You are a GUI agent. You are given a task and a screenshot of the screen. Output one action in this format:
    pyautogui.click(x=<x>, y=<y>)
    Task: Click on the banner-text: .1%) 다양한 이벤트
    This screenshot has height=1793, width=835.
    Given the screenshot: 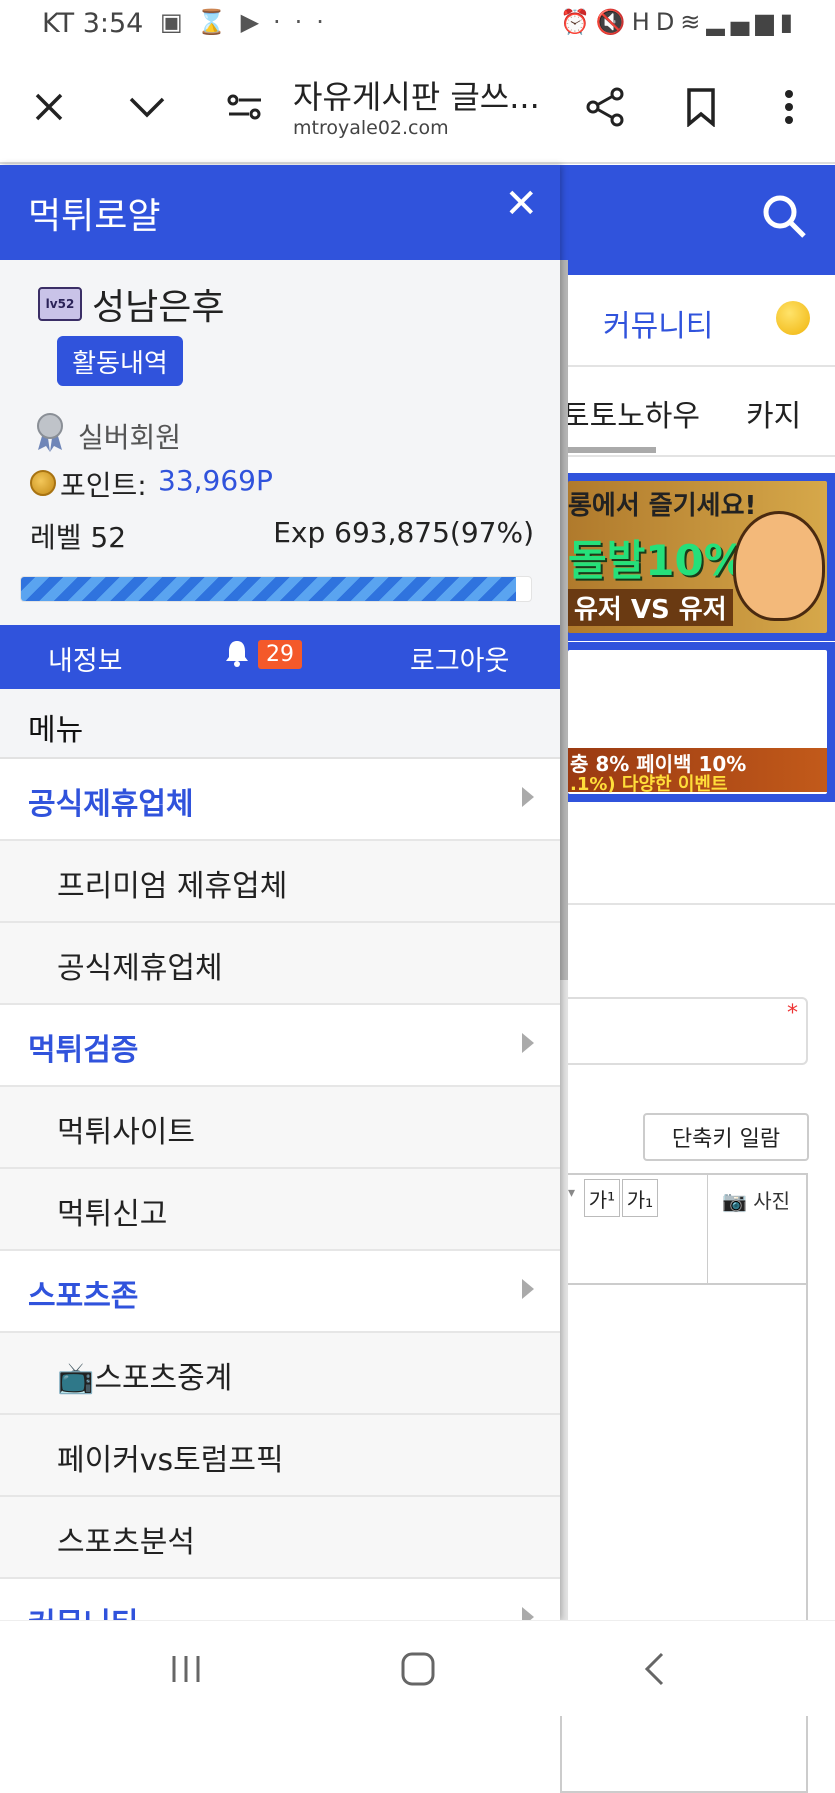 What is the action you would take?
    pyautogui.click(x=649, y=784)
    